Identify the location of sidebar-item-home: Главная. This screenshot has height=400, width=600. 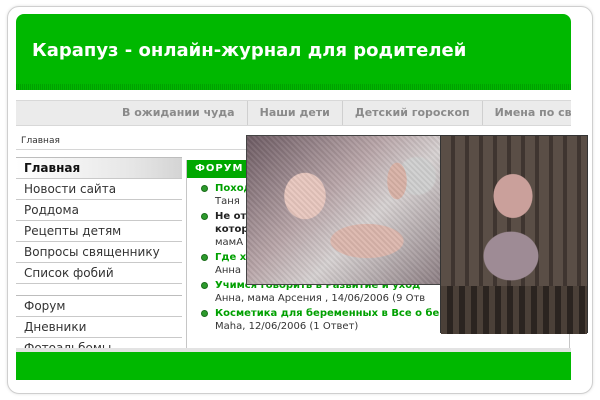
(99, 168).